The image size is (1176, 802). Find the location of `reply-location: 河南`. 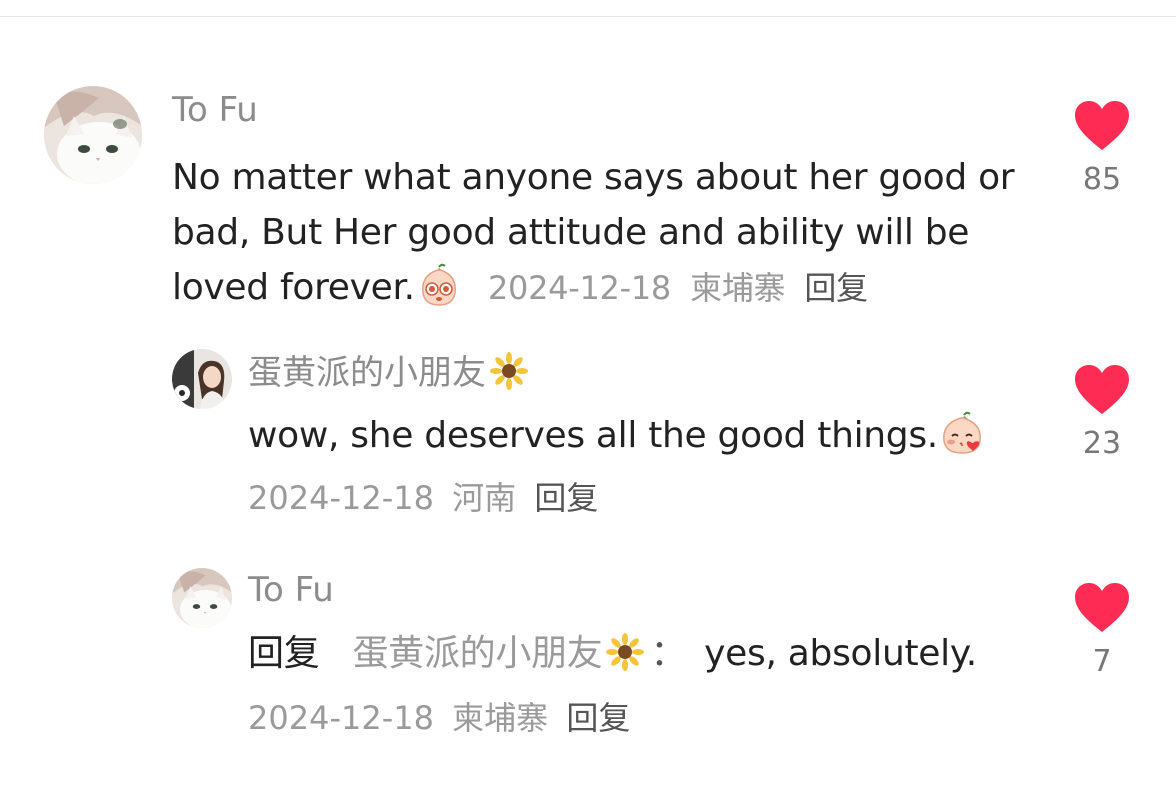

reply-location: 河南 is located at coordinates (484, 498).